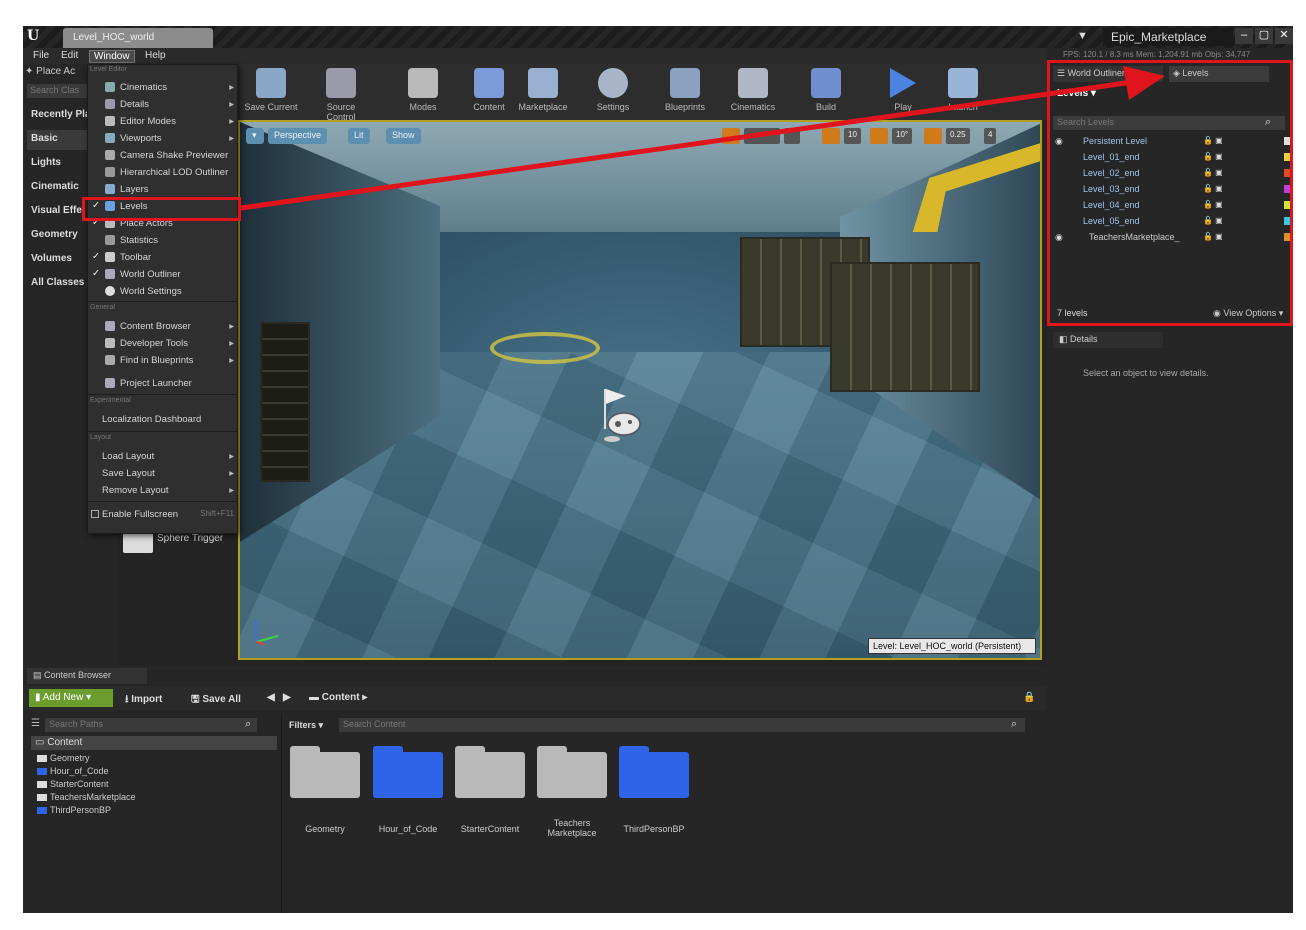 This screenshot has height=930, width=1306. What do you see at coordinates (338, 697) in the screenshot?
I see `path-breadcrumb: ▬ Content ▸` at bounding box center [338, 697].